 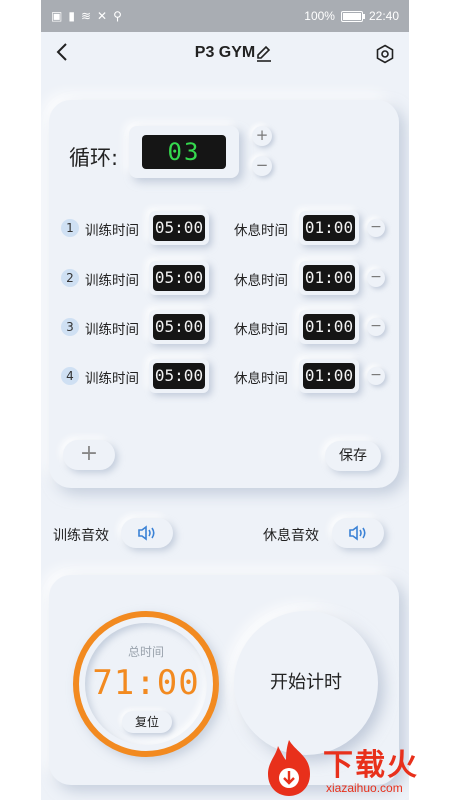 I want to click on round-number: 1, so click(x=70, y=228).